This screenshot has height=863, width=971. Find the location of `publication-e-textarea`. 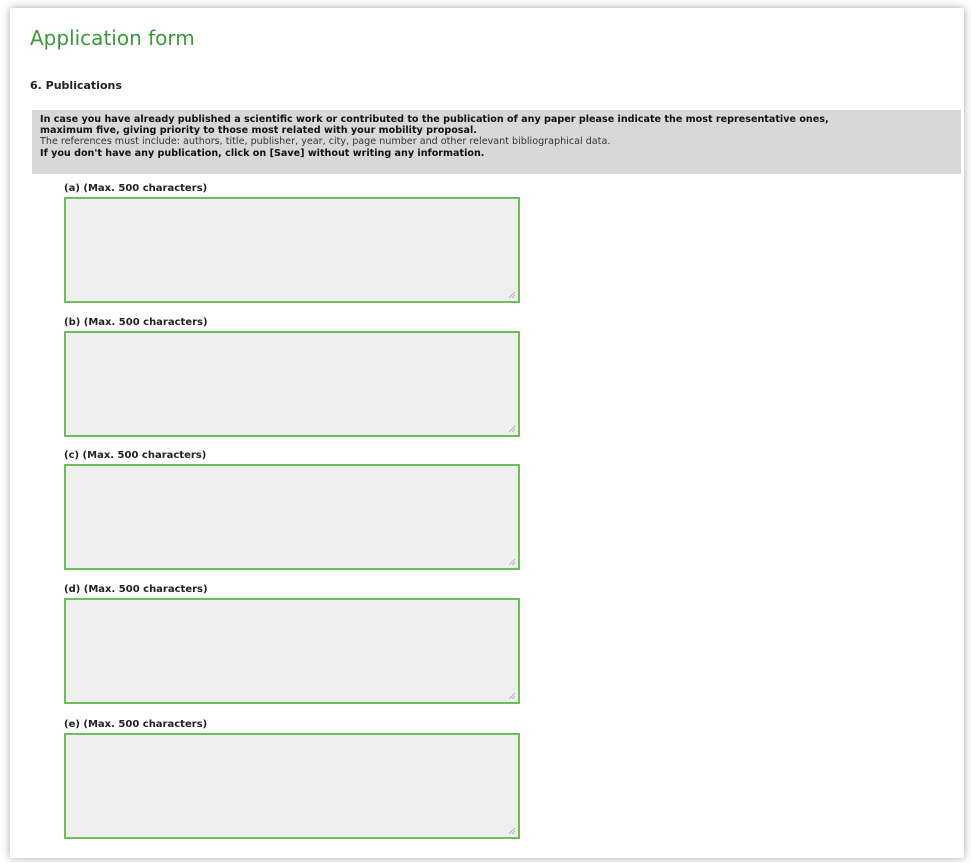

publication-e-textarea is located at coordinates (292, 786).